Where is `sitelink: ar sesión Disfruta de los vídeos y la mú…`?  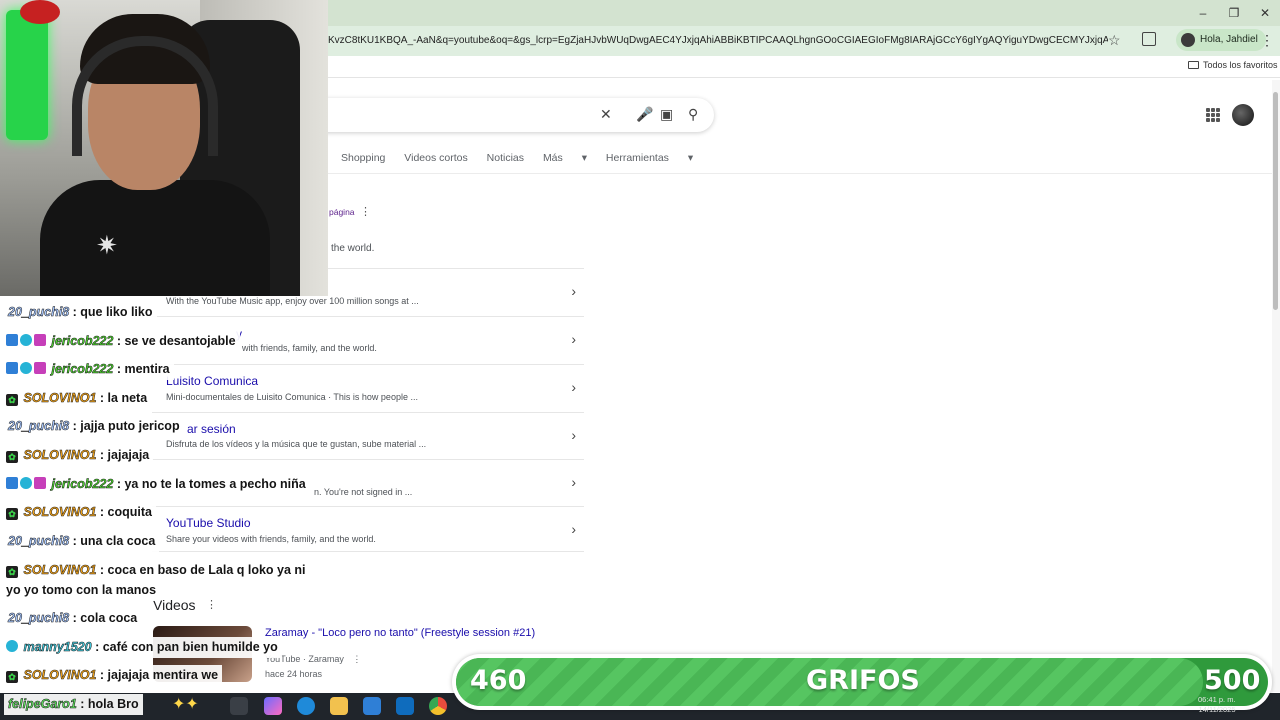 sitelink: ar sesión Disfruta de los vídeos y la mú… is located at coordinates (368, 435).